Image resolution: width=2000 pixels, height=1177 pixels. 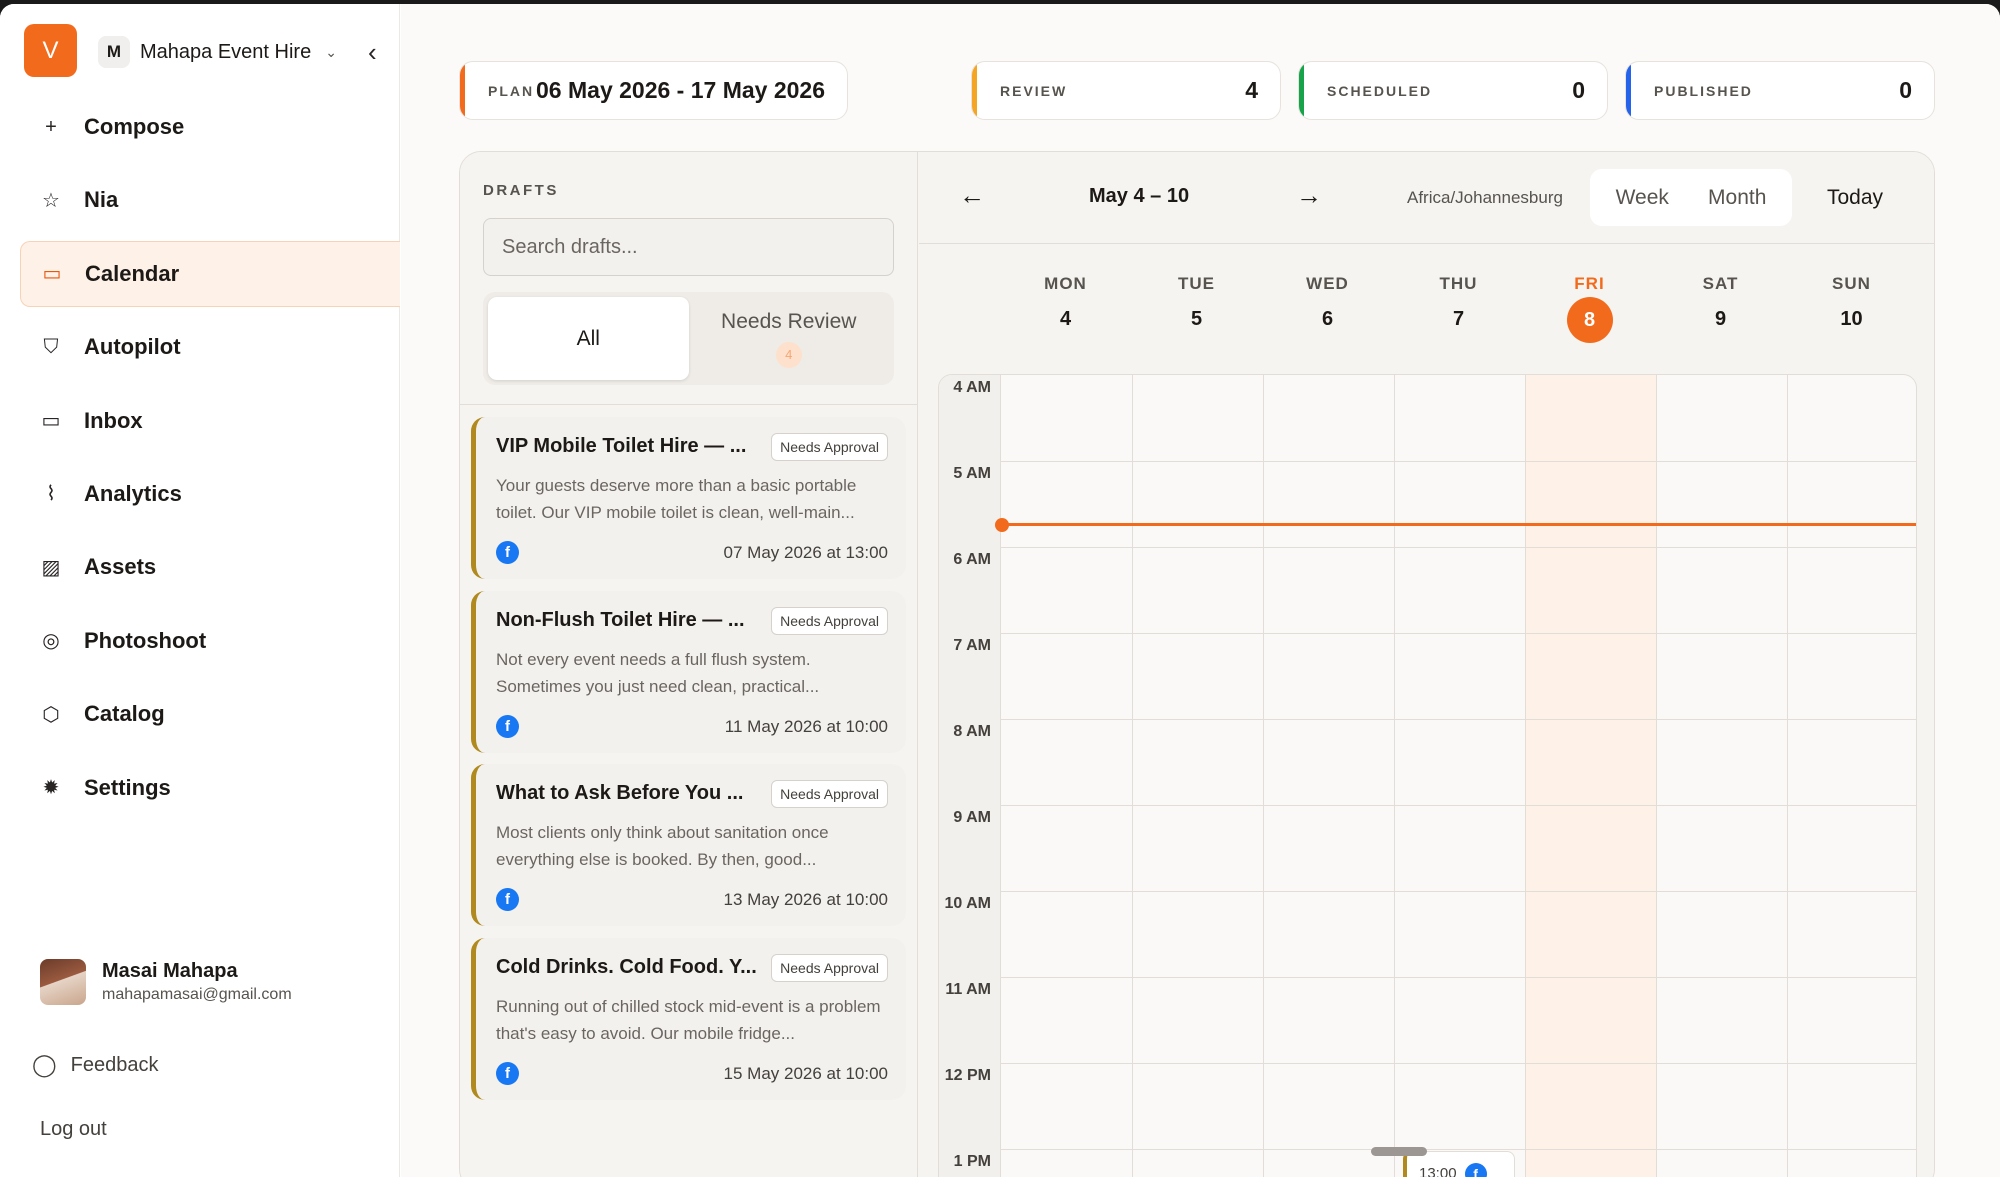 I want to click on collapse-sidebar-icon: ‹, so click(x=372, y=52).